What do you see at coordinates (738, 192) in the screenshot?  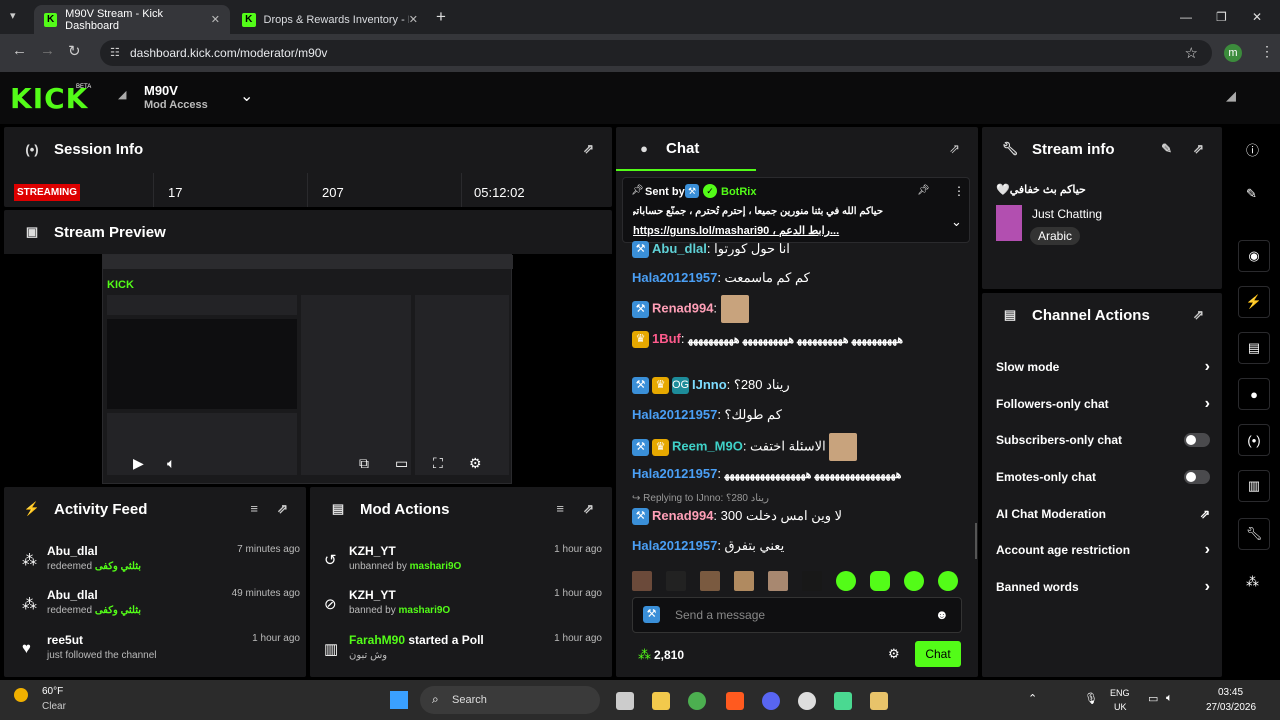 I see `pinned-author: BotRix` at bounding box center [738, 192].